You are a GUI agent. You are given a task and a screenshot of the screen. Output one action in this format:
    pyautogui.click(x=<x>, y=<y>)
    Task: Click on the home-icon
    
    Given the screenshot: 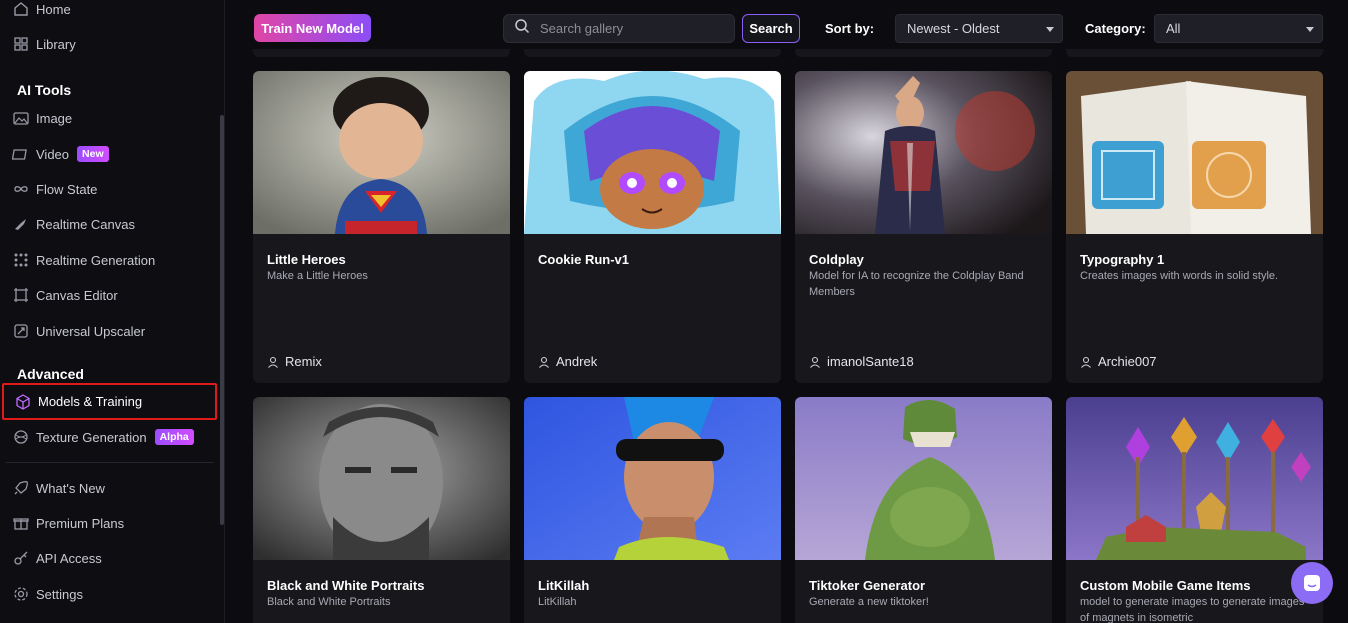 What is the action you would take?
    pyautogui.click(x=21, y=9)
    